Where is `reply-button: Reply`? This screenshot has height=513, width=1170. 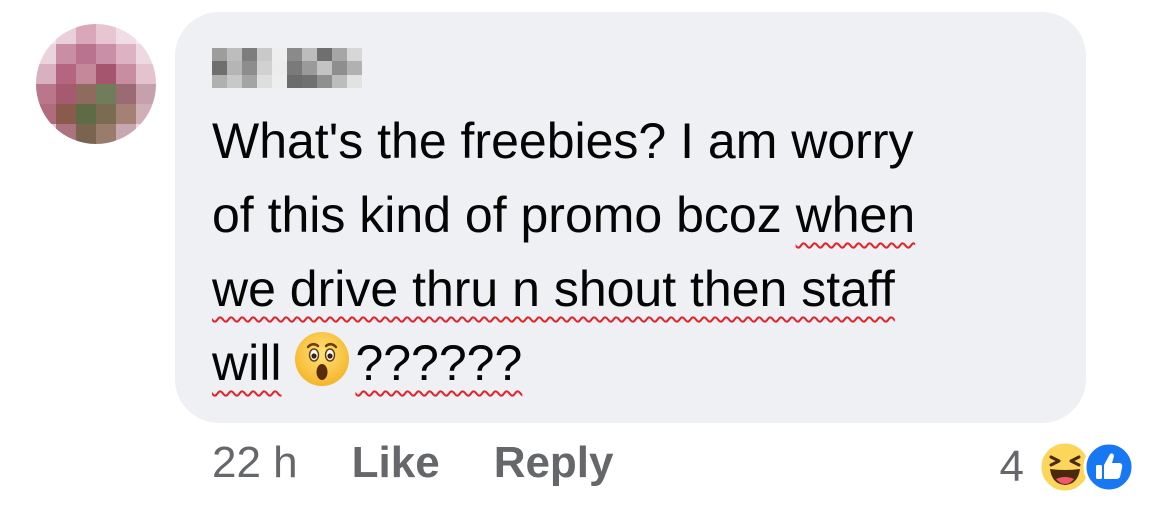 reply-button: Reply is located at coordinates (554, 463).